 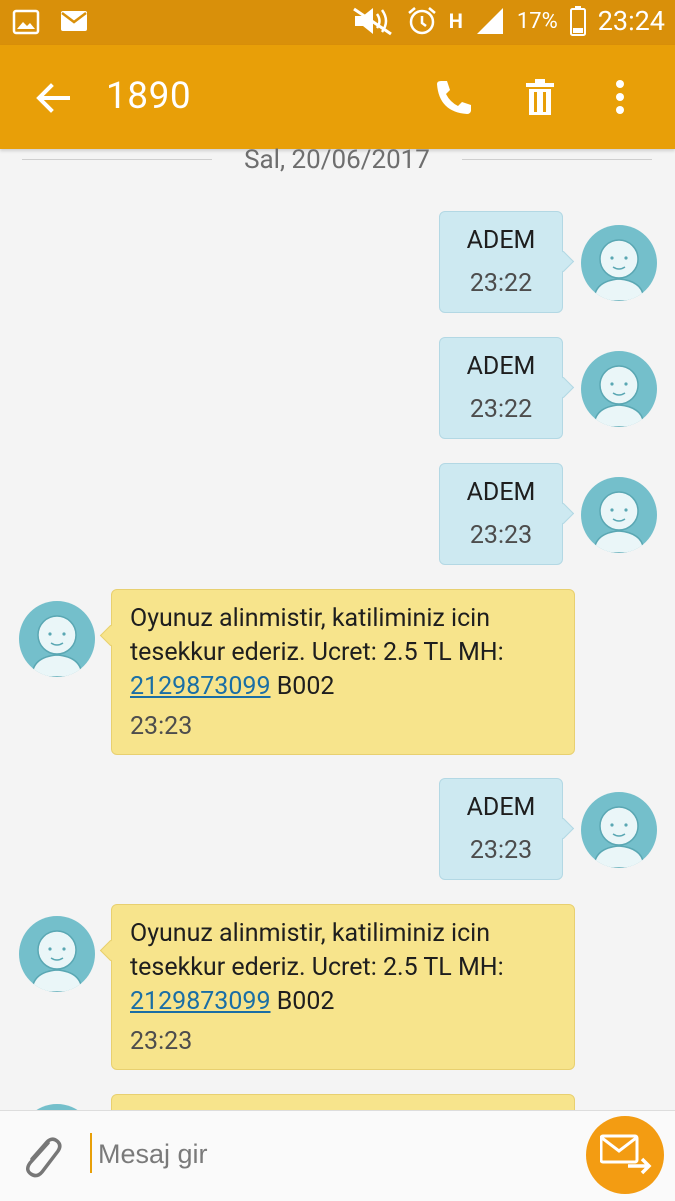 What do you see at coordinates (421, 21) in the screenshot?
I see `alarm-icon` at bounding box center [421, 21].